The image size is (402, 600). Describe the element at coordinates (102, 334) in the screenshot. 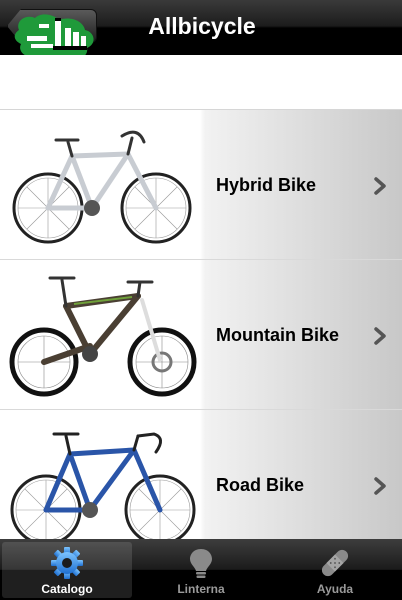

I see `mountain-bike-image` at that location.